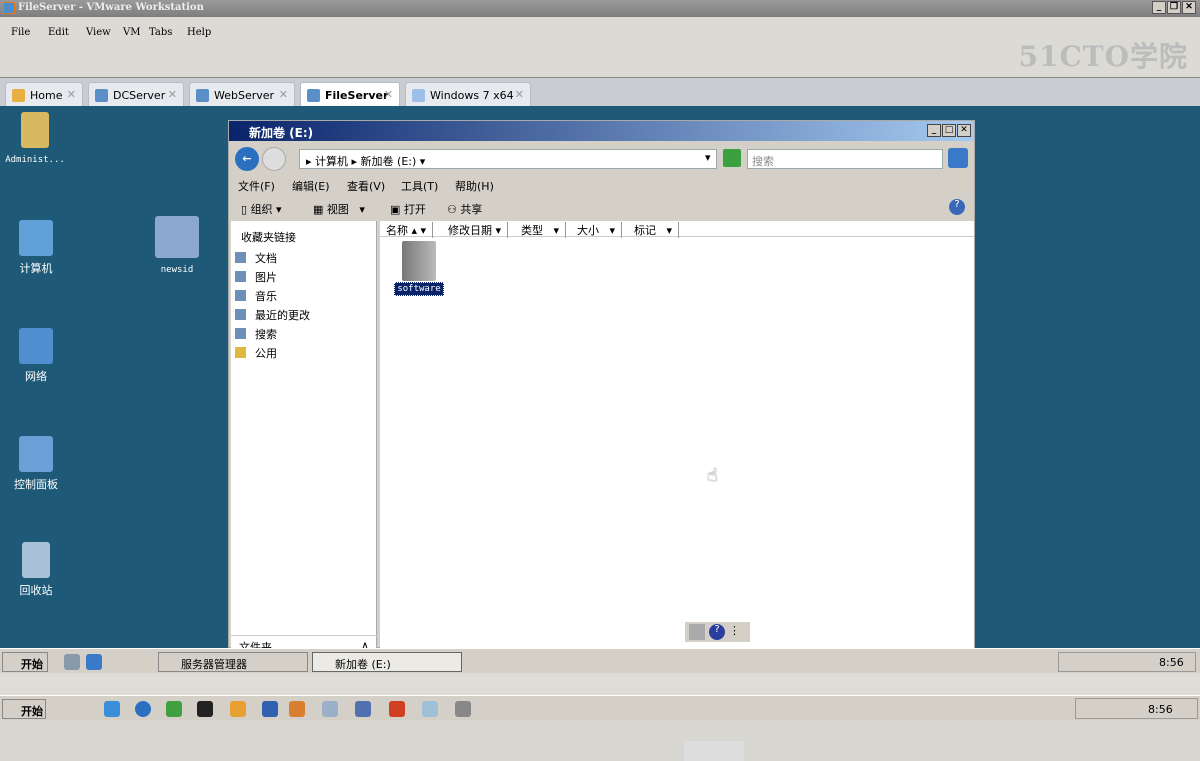 The width and height of the screenshot is (1200, 761). Describe the element at coordinates (270, 709) in the screenshot. I see `media-icon` at that location.